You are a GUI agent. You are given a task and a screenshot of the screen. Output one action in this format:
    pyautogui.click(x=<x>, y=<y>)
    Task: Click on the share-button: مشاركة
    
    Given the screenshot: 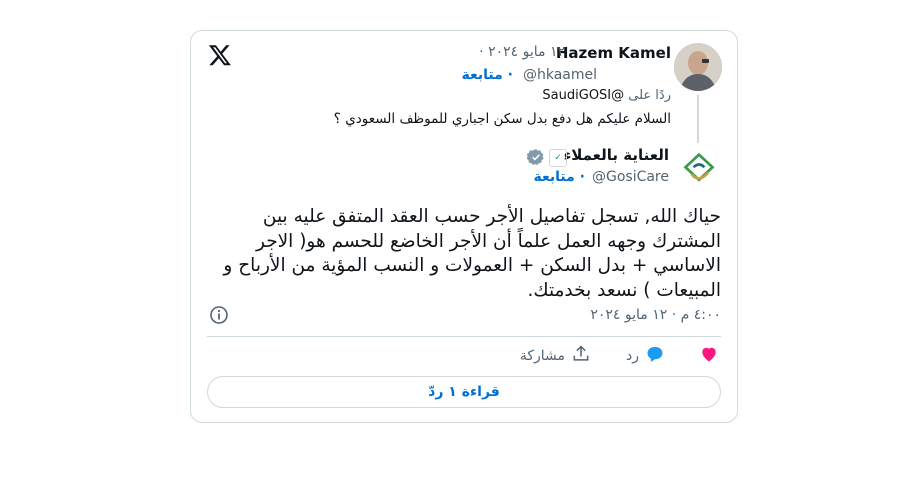 What is the action you would take?
    pyautogui.click(x=555, y=356)
    